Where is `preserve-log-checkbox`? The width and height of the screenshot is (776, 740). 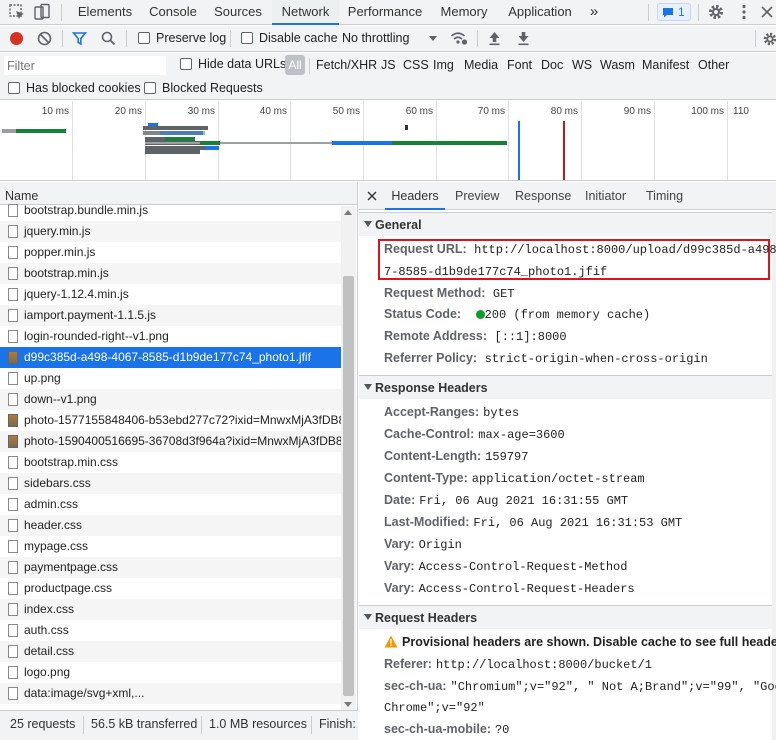
preserve-log-checkbox is located at coordinates (144, 38).